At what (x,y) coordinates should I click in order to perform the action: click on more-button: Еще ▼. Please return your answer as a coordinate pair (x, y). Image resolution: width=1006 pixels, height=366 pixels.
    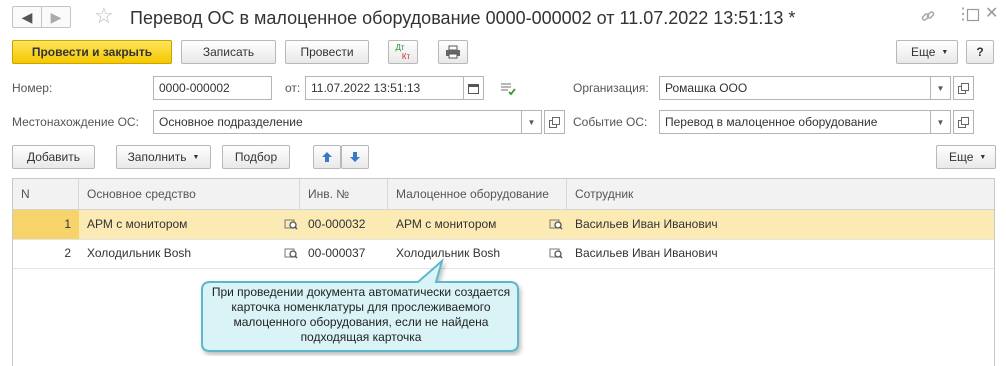
    Looking at the image, I should click on (927, 52).